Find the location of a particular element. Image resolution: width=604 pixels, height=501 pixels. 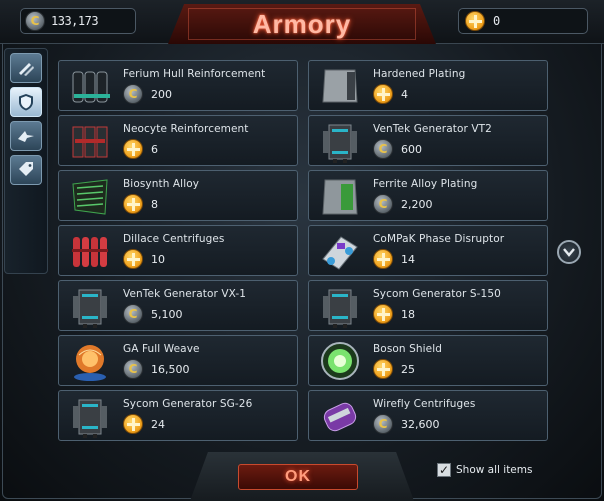

item-price: C 16,500 is located at coordinates (156, 369).